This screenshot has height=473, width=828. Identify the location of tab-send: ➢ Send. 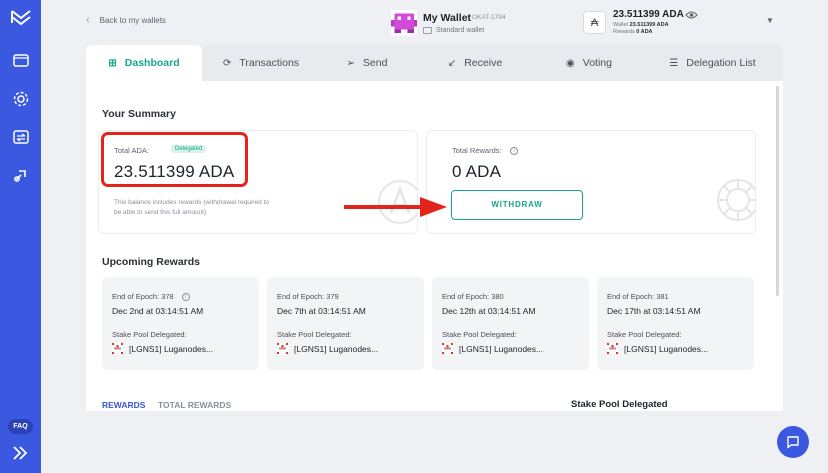
(367, 63).